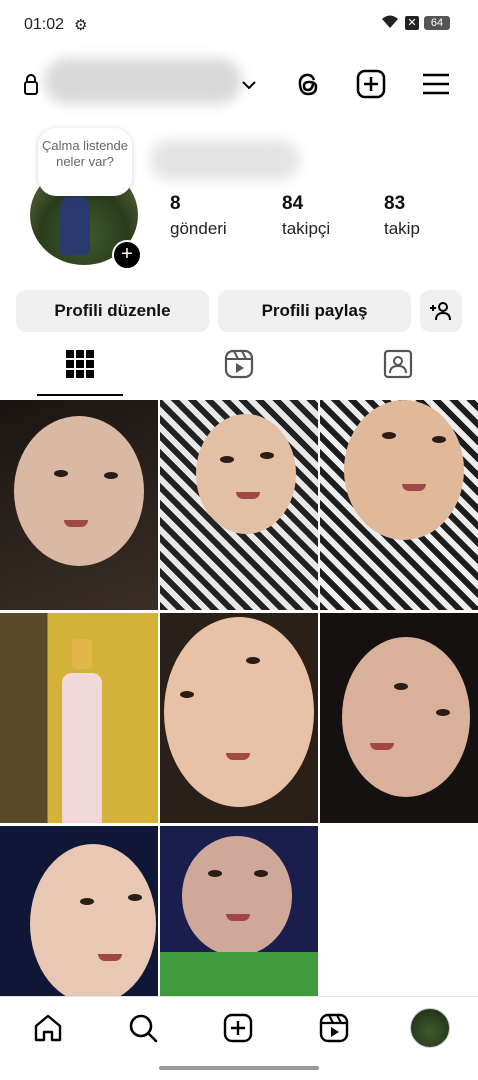 The height and width of the screenshot is (1080, 478). I want to click on tagged-icon, so click(398, 364).